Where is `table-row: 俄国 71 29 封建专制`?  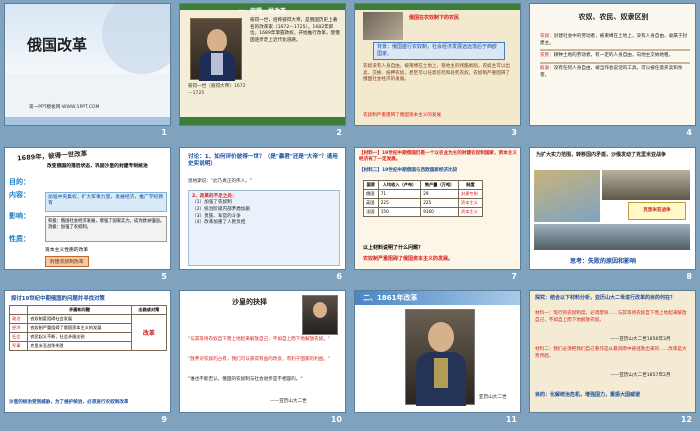 table-row: 俄国 71 29 封建专制 is located at coordinates (423, 193).